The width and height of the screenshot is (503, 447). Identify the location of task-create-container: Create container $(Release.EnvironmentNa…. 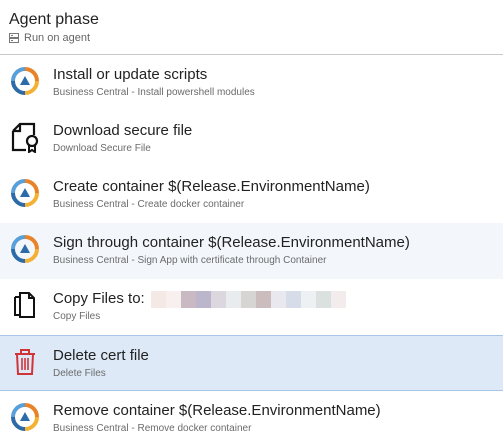
(251, 195).